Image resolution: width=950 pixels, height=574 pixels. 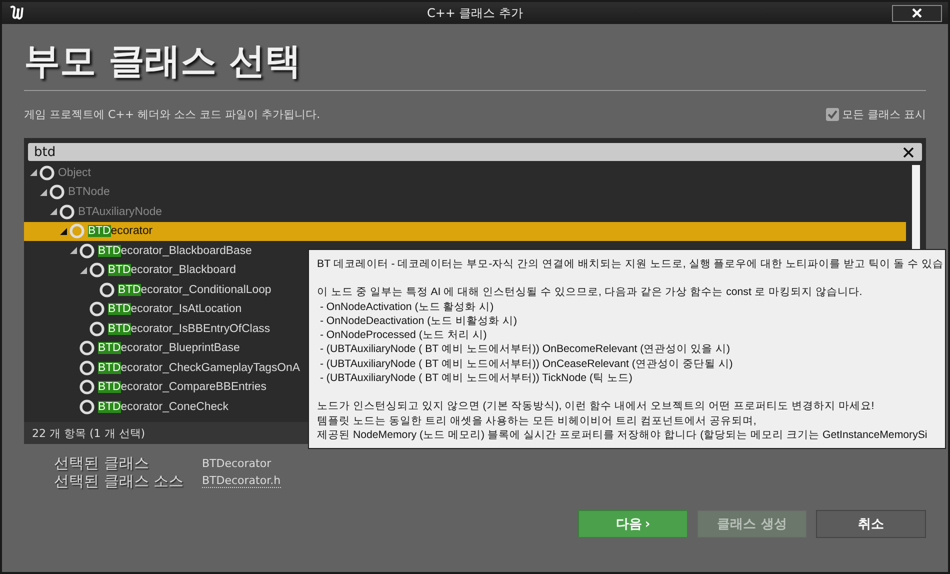 What do you see at coordinates (169, 348) in the screenshot?
I see `class-name: BTDecorator_BlueprintBase` at bounding box center [169, 348].